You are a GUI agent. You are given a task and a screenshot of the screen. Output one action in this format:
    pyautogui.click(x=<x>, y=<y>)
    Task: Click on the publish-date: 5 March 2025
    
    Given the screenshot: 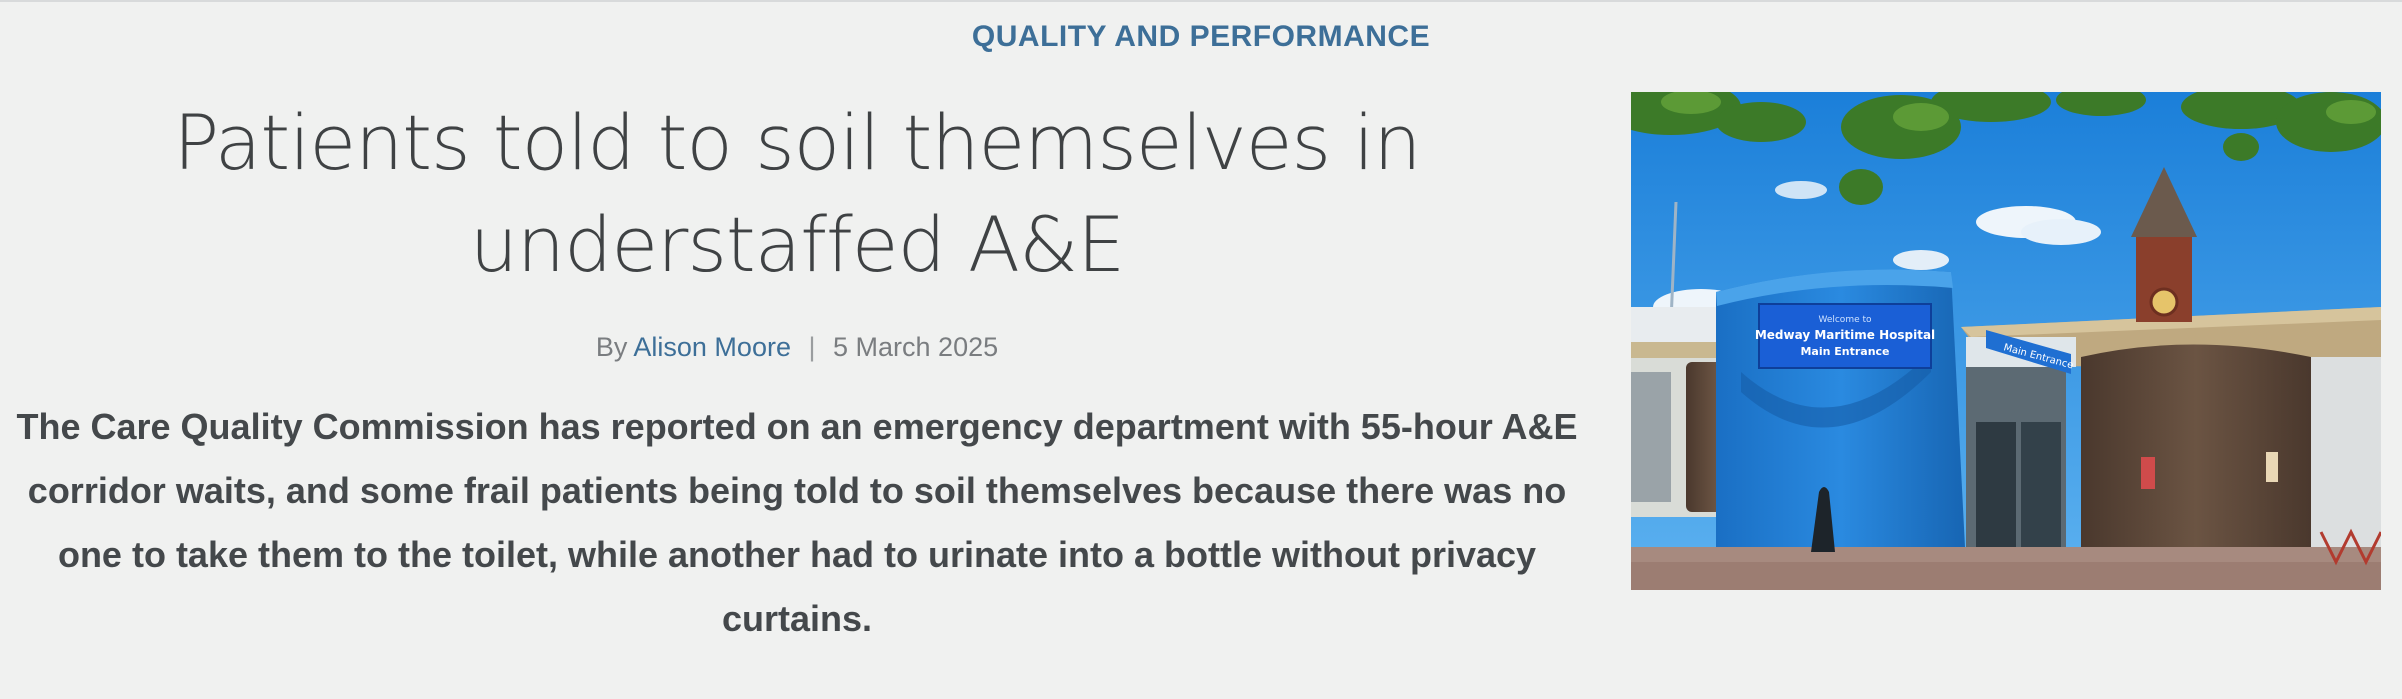 What is the action you would take?
    pyautogui.click(x=916, y=347)
    